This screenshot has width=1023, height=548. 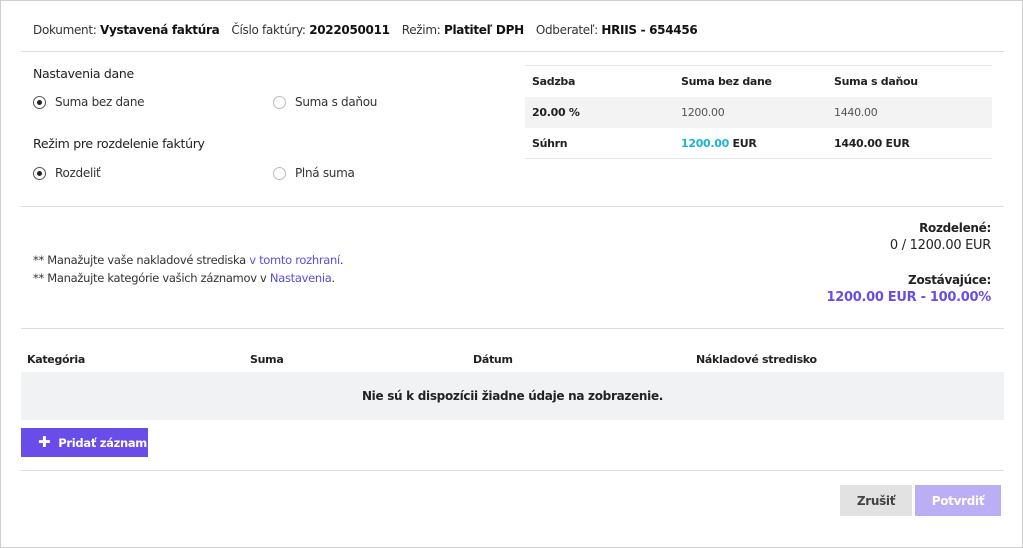 I want to click on mode-info: Režim: Platiteľ DPH, so click(x=462, y=30).